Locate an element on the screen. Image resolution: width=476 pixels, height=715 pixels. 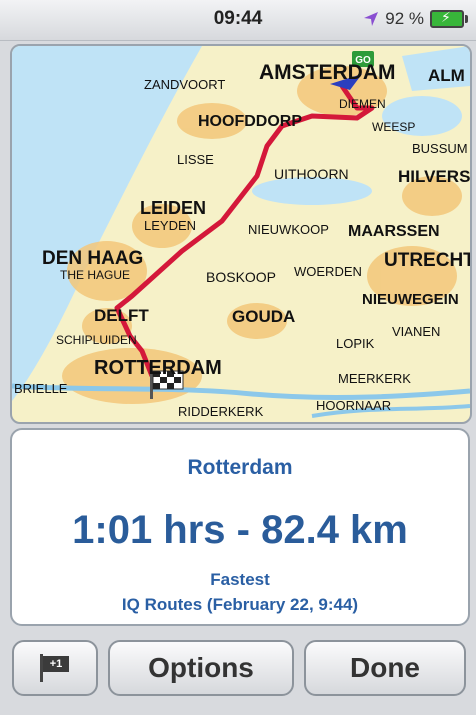
map-label-hoofddorp: HOOFDDORP is located at coordinates (250, 121).